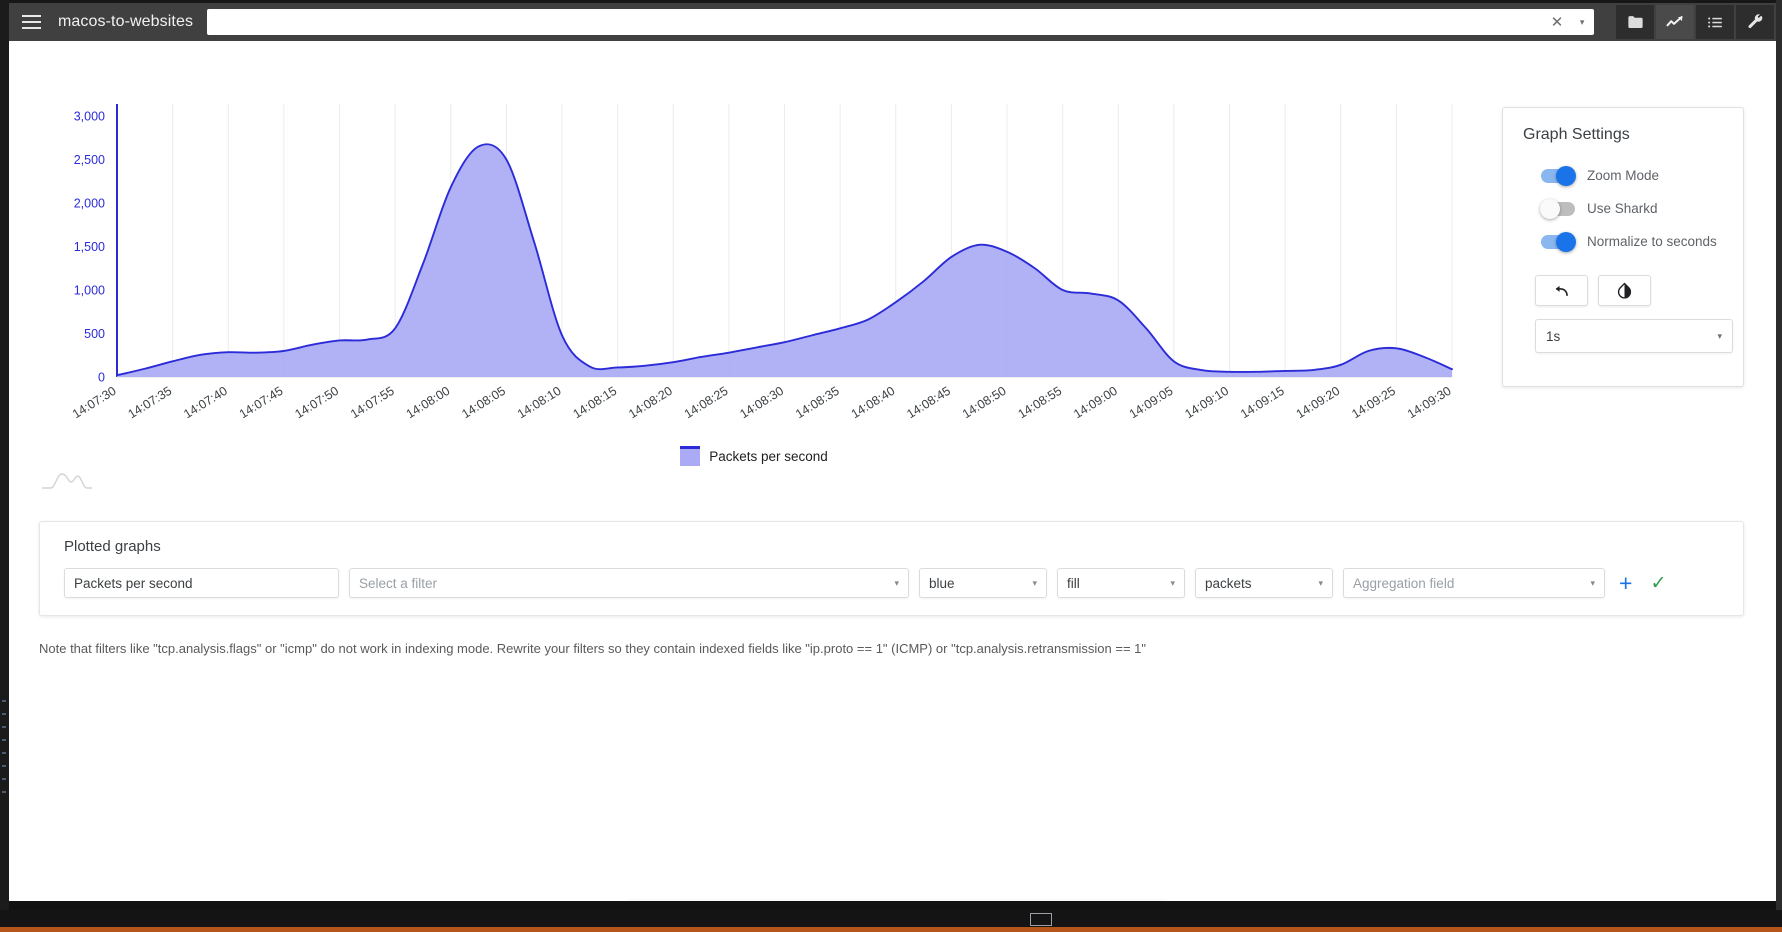 This screenshot has height=932, width=1782. What do you see at coordinates (89, 117) in the screenshot?
I see `svg-text: 3,000` at bounding box center [89, 117].